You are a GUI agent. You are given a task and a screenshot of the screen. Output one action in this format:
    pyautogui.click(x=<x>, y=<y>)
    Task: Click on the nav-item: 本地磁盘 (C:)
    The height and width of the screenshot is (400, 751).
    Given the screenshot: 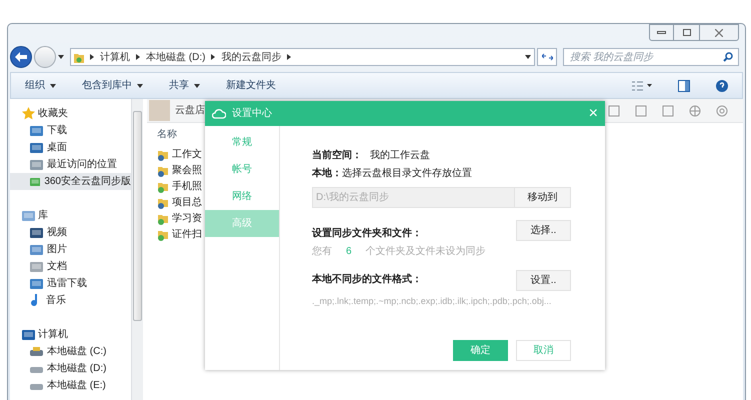 What is the action you would take?
    pyautogui.click(x=70, y=351)
    